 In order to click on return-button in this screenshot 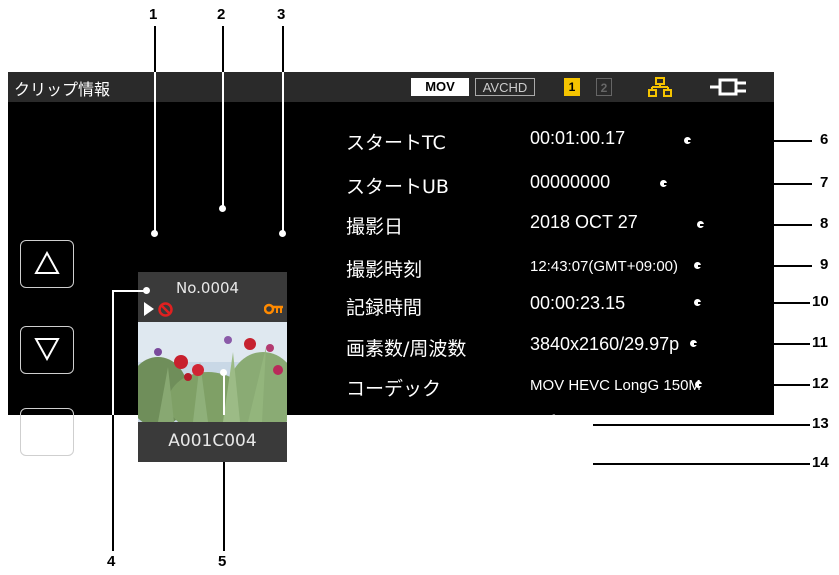, I will do `click(47, 432)`.